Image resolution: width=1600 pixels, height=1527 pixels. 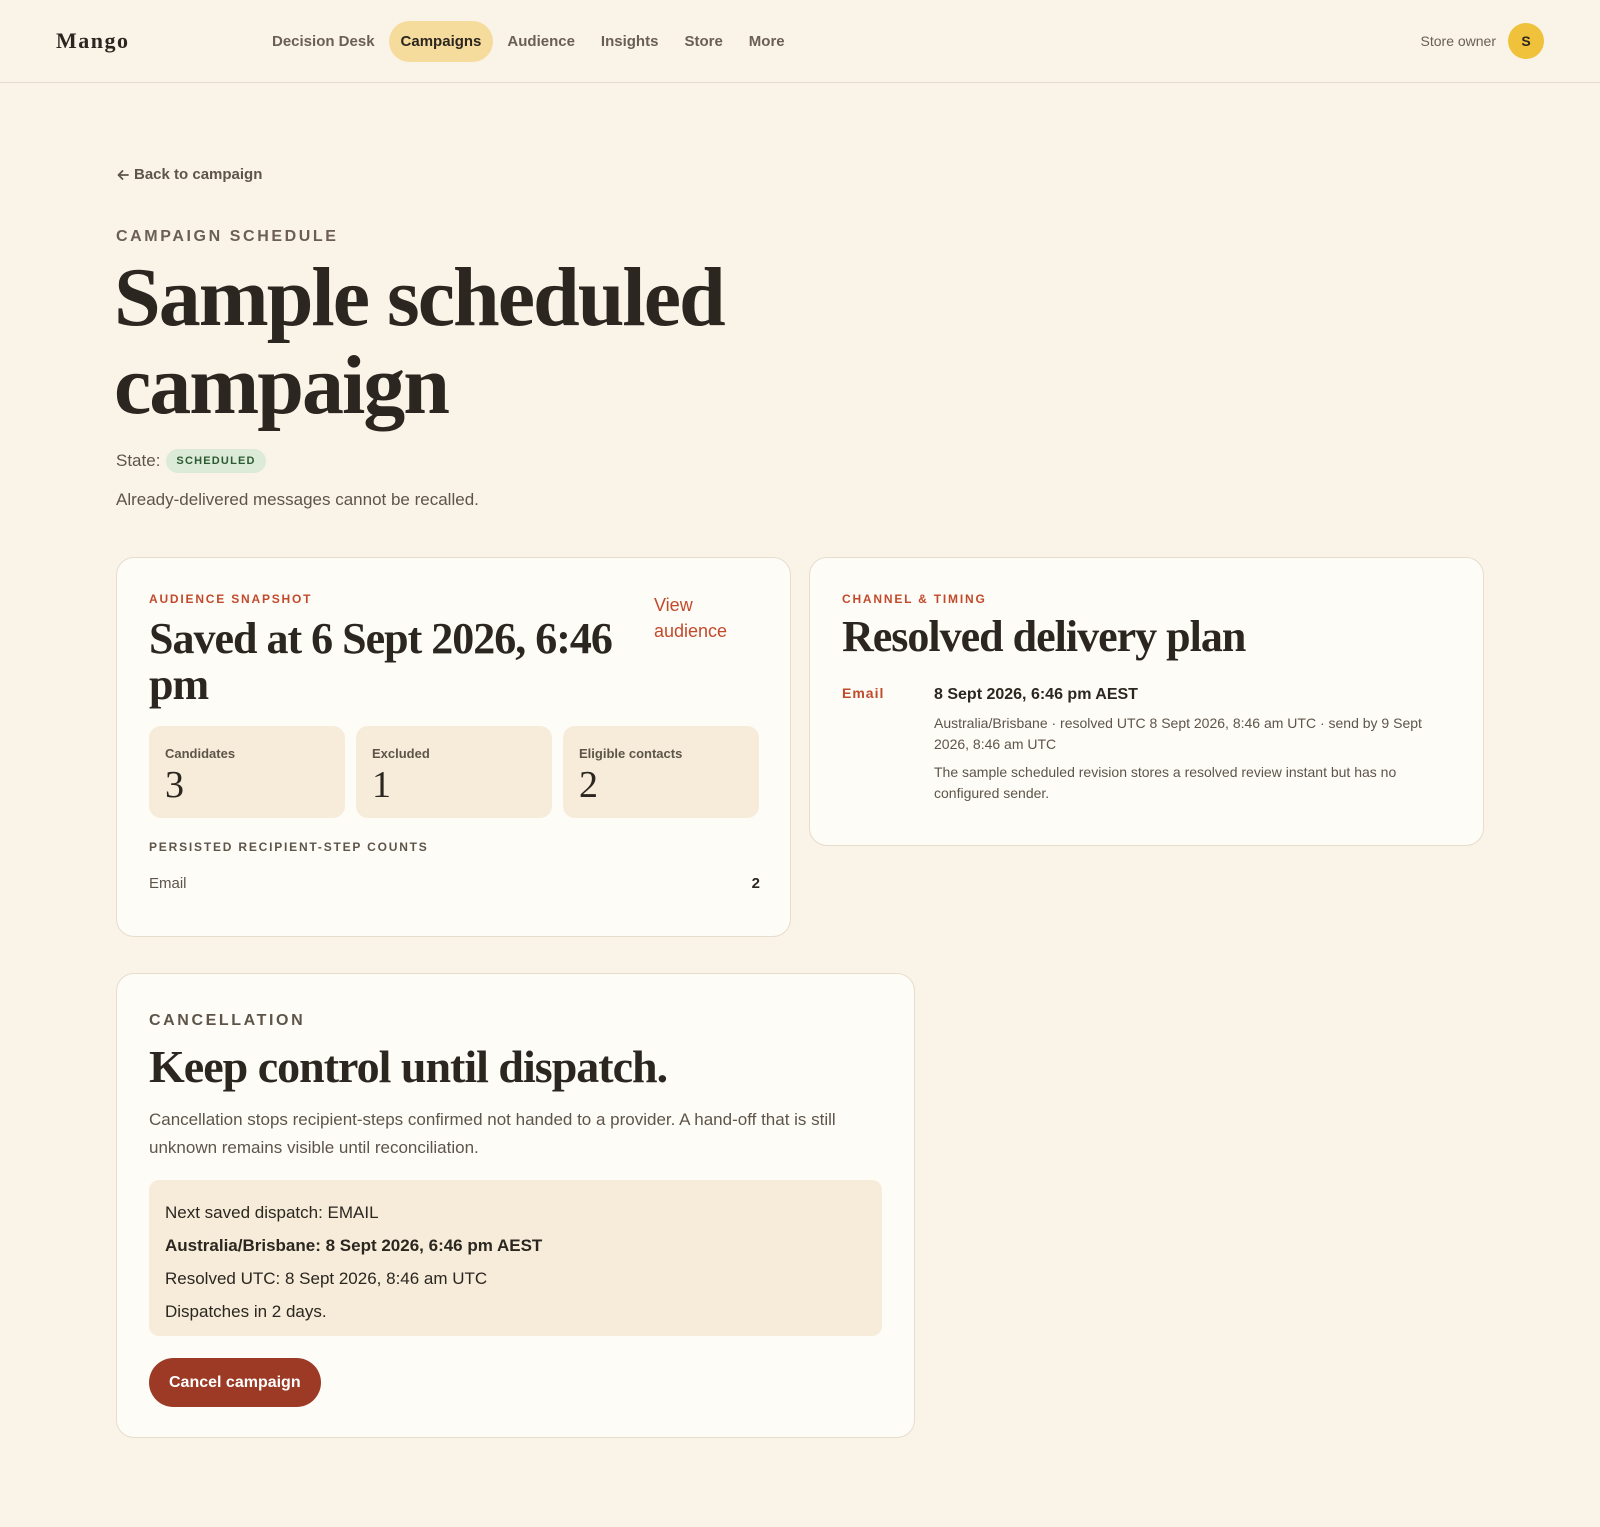 I want to click on count-channel: Email, so click(x=168, y=883).